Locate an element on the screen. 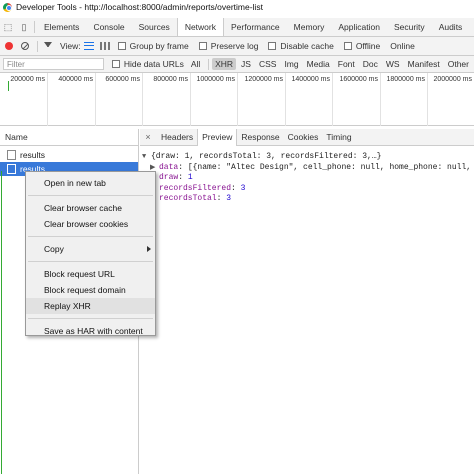 This screenshot has width=474, height=474. timeline-request-marker is located at coordinates (237, 86).